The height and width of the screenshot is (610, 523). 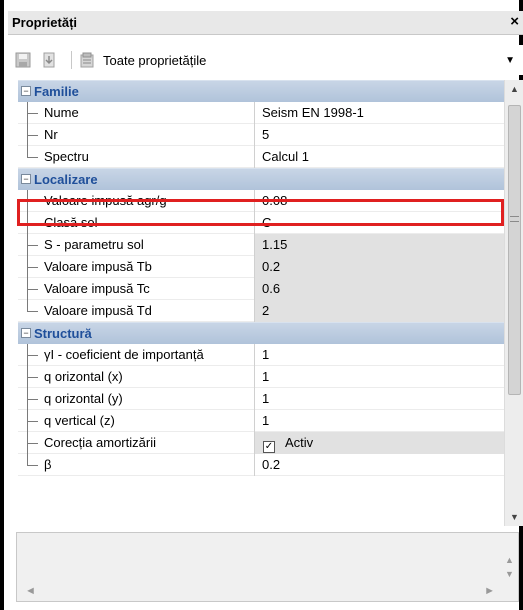 What do you see at coordinates (98, 266) in the screenshot?
I see `property-name: Valoare impusă Tb` at bounding box center [98, 266].